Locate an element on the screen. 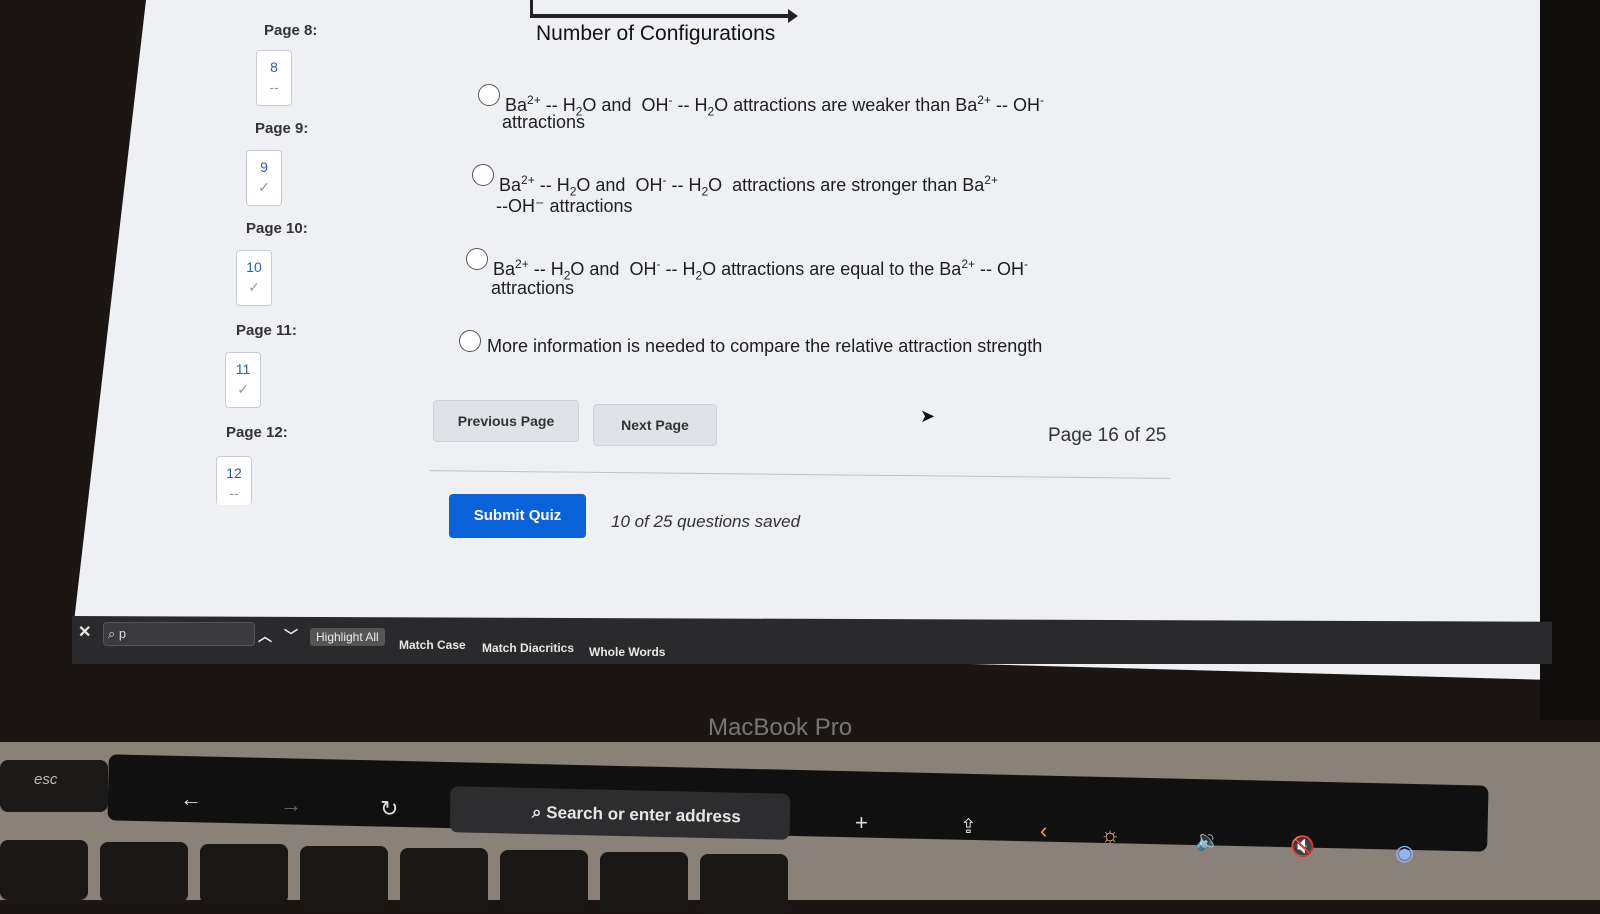  page-label-10: Page 10: is located at coordinates (277, 228).